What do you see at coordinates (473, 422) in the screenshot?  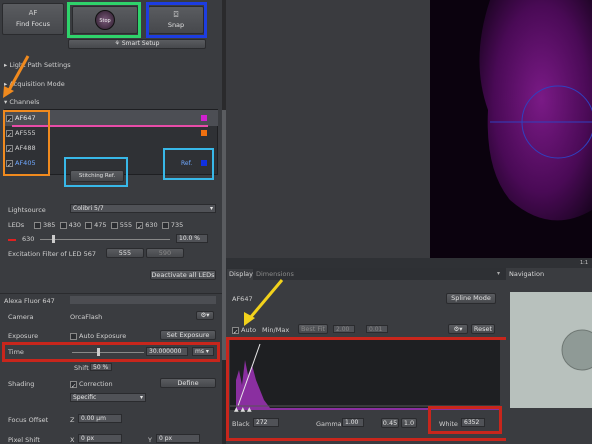 I see `white-input: 6352` at bounding box center [473, 422].